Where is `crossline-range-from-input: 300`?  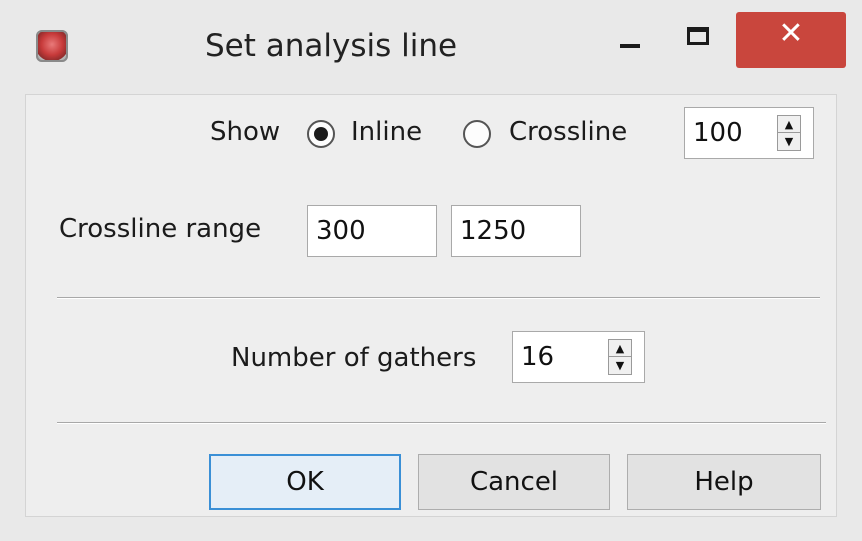 crossline-range-from-input: 300 is located at coordinates (372, 231).